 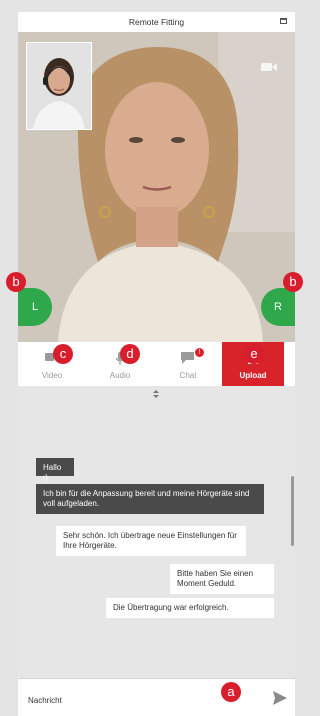 I want to click on chat-message-local: Die Übertragung war erfolgreich., so click(x=190, y=608).